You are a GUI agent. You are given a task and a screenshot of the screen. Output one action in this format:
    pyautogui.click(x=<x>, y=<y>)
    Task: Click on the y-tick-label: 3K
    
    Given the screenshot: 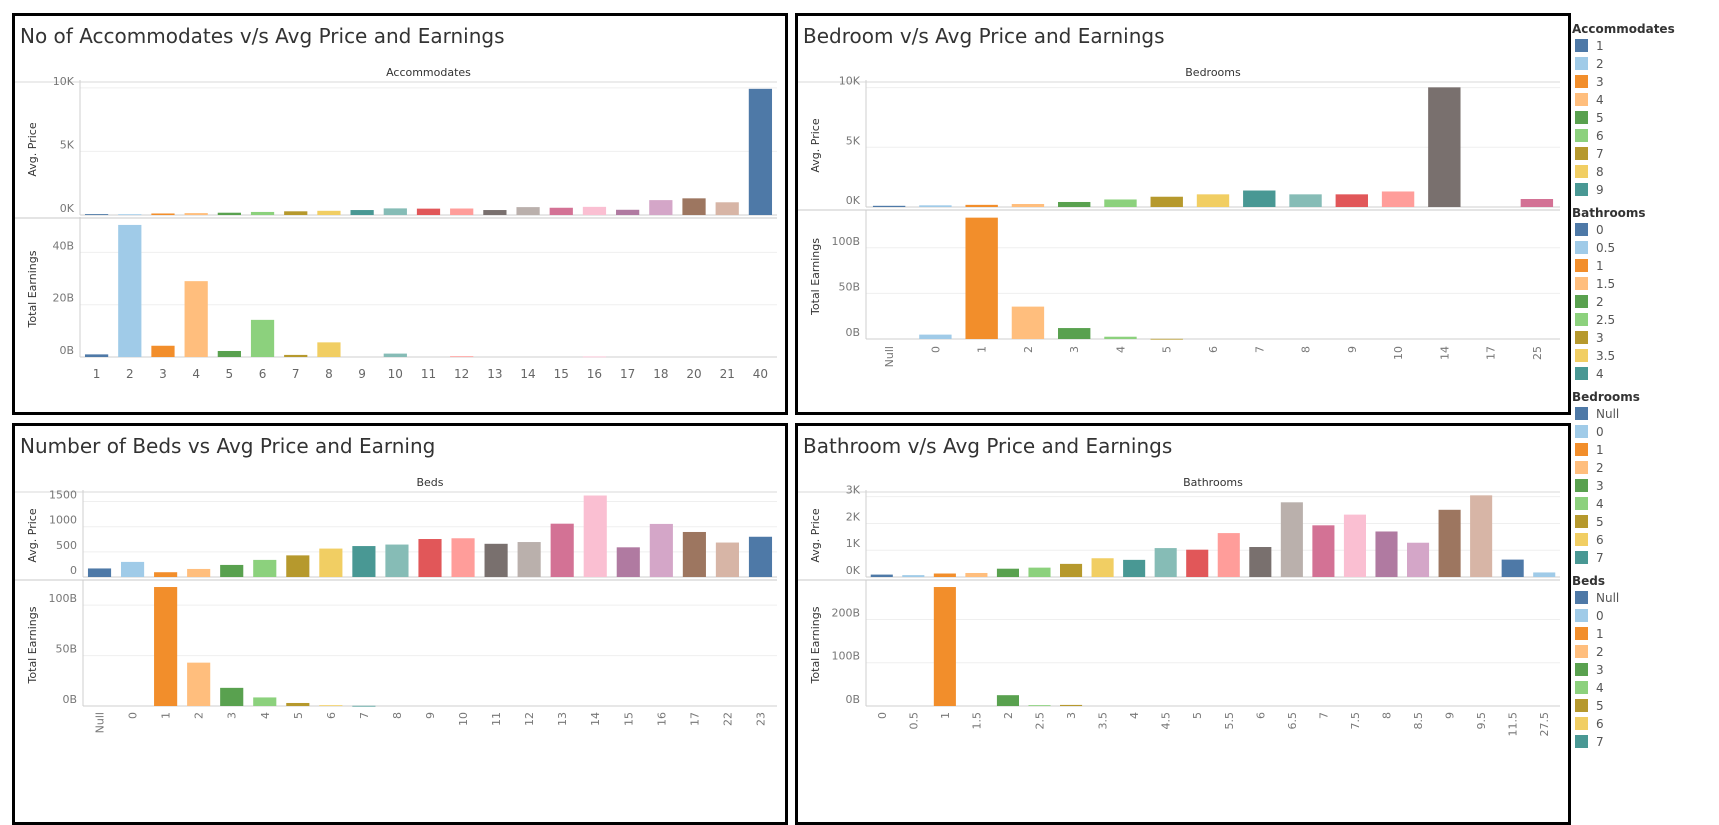 What is the action you would take?
    pyautogui.click(x=853, y=490)
    